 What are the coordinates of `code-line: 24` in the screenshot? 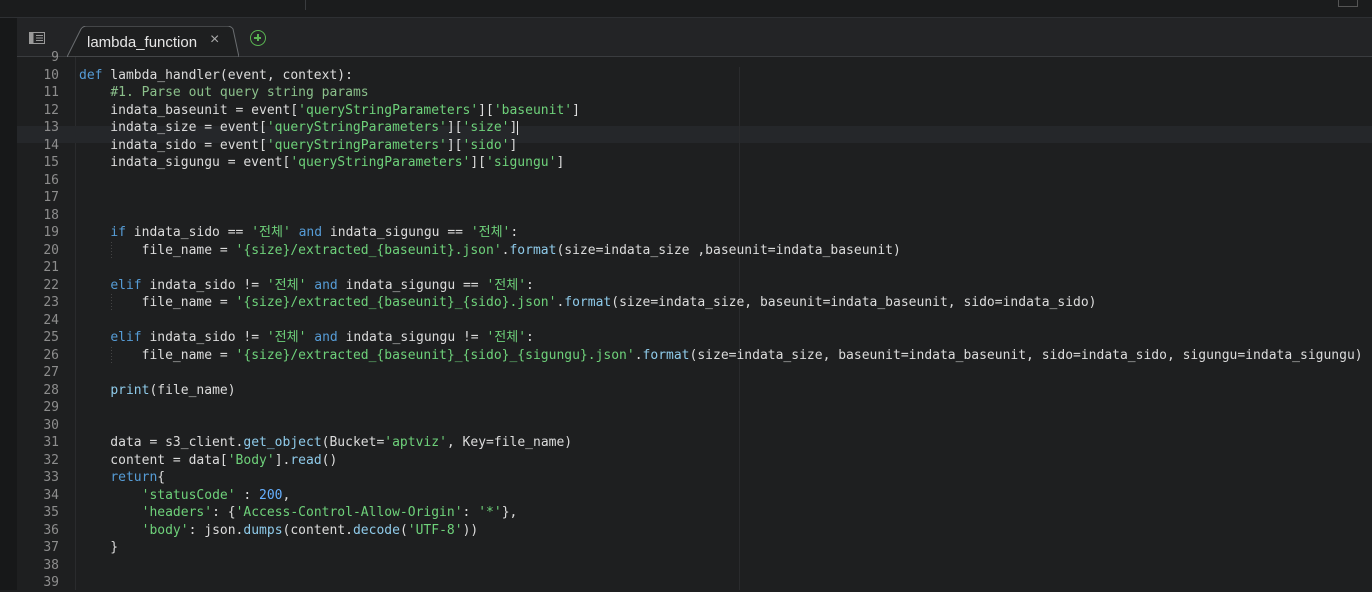 It's located at (694, 321).